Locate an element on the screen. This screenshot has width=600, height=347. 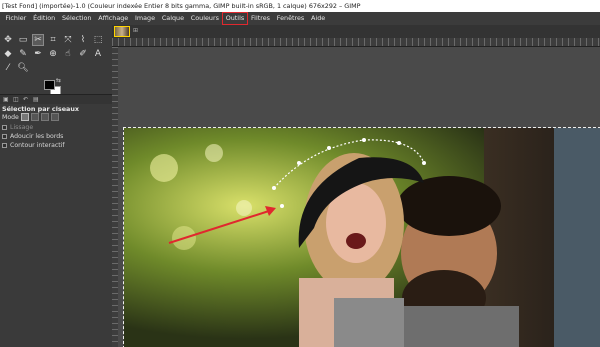
feather-edges-checkbox: Adoucir les bords is located at coordinates (32, 136).